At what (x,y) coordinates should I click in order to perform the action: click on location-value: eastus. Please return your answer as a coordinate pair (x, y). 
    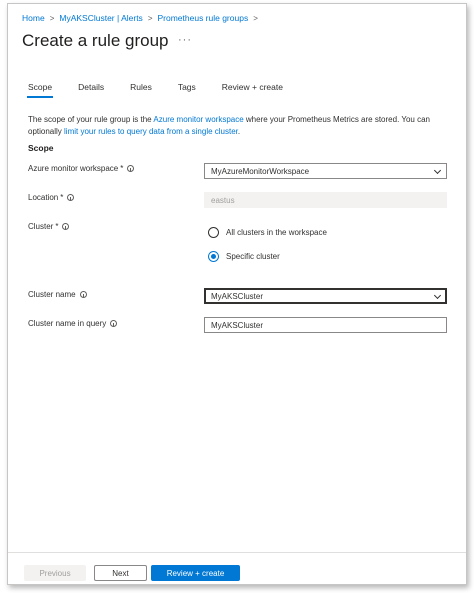
    Looking at the image, I should click on (223, 200).